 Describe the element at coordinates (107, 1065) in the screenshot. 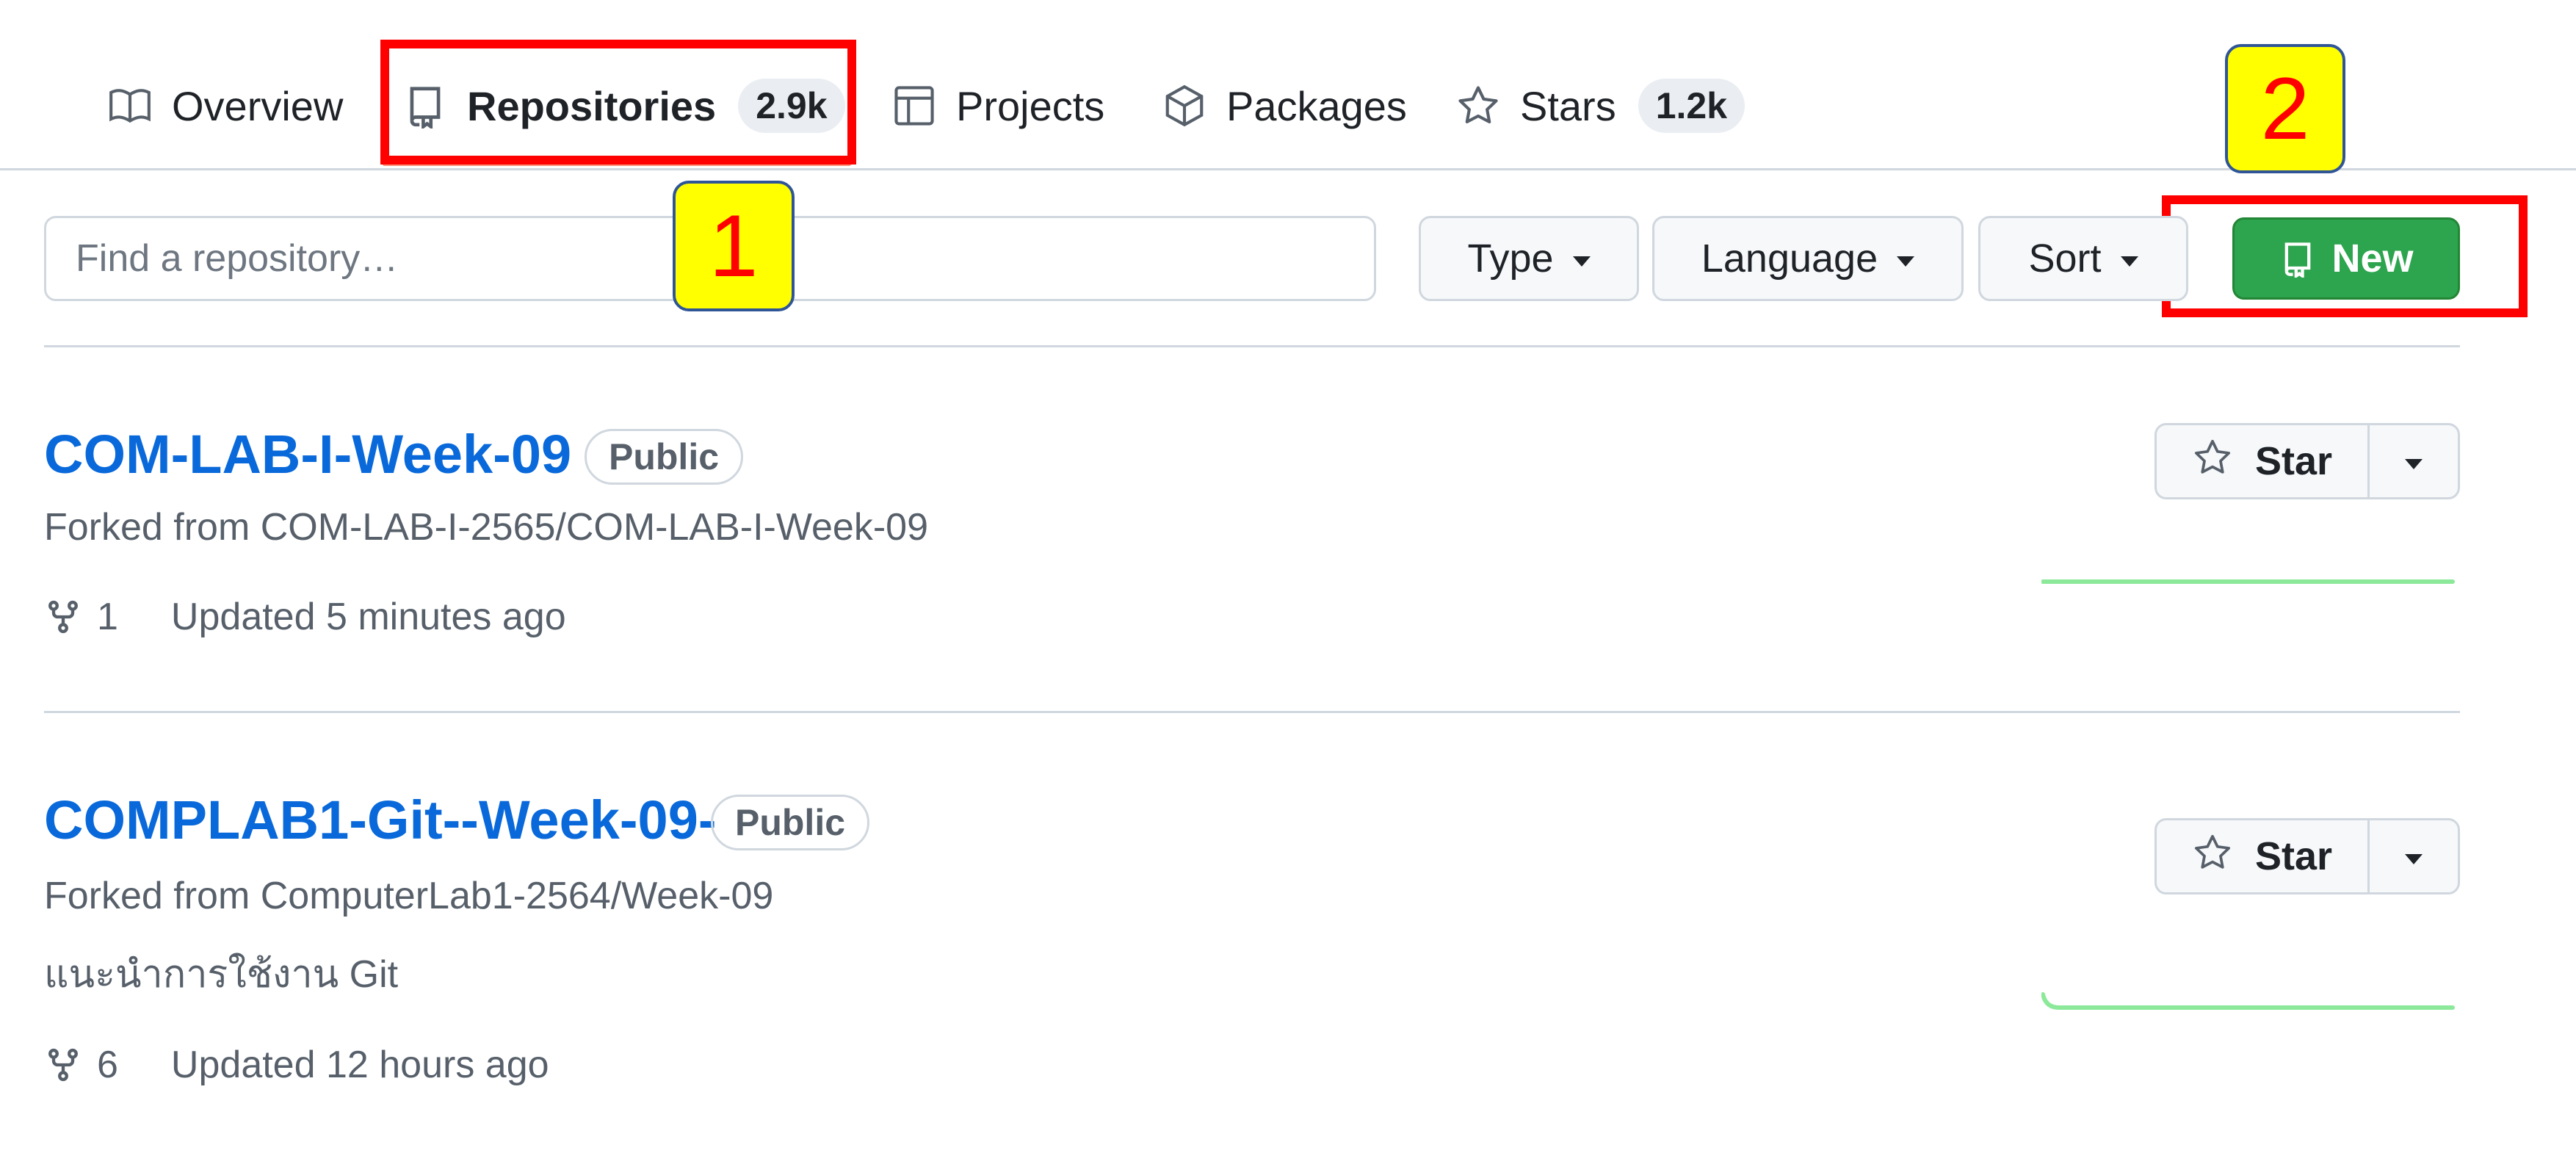

I see `fork-count: 6` at that location.